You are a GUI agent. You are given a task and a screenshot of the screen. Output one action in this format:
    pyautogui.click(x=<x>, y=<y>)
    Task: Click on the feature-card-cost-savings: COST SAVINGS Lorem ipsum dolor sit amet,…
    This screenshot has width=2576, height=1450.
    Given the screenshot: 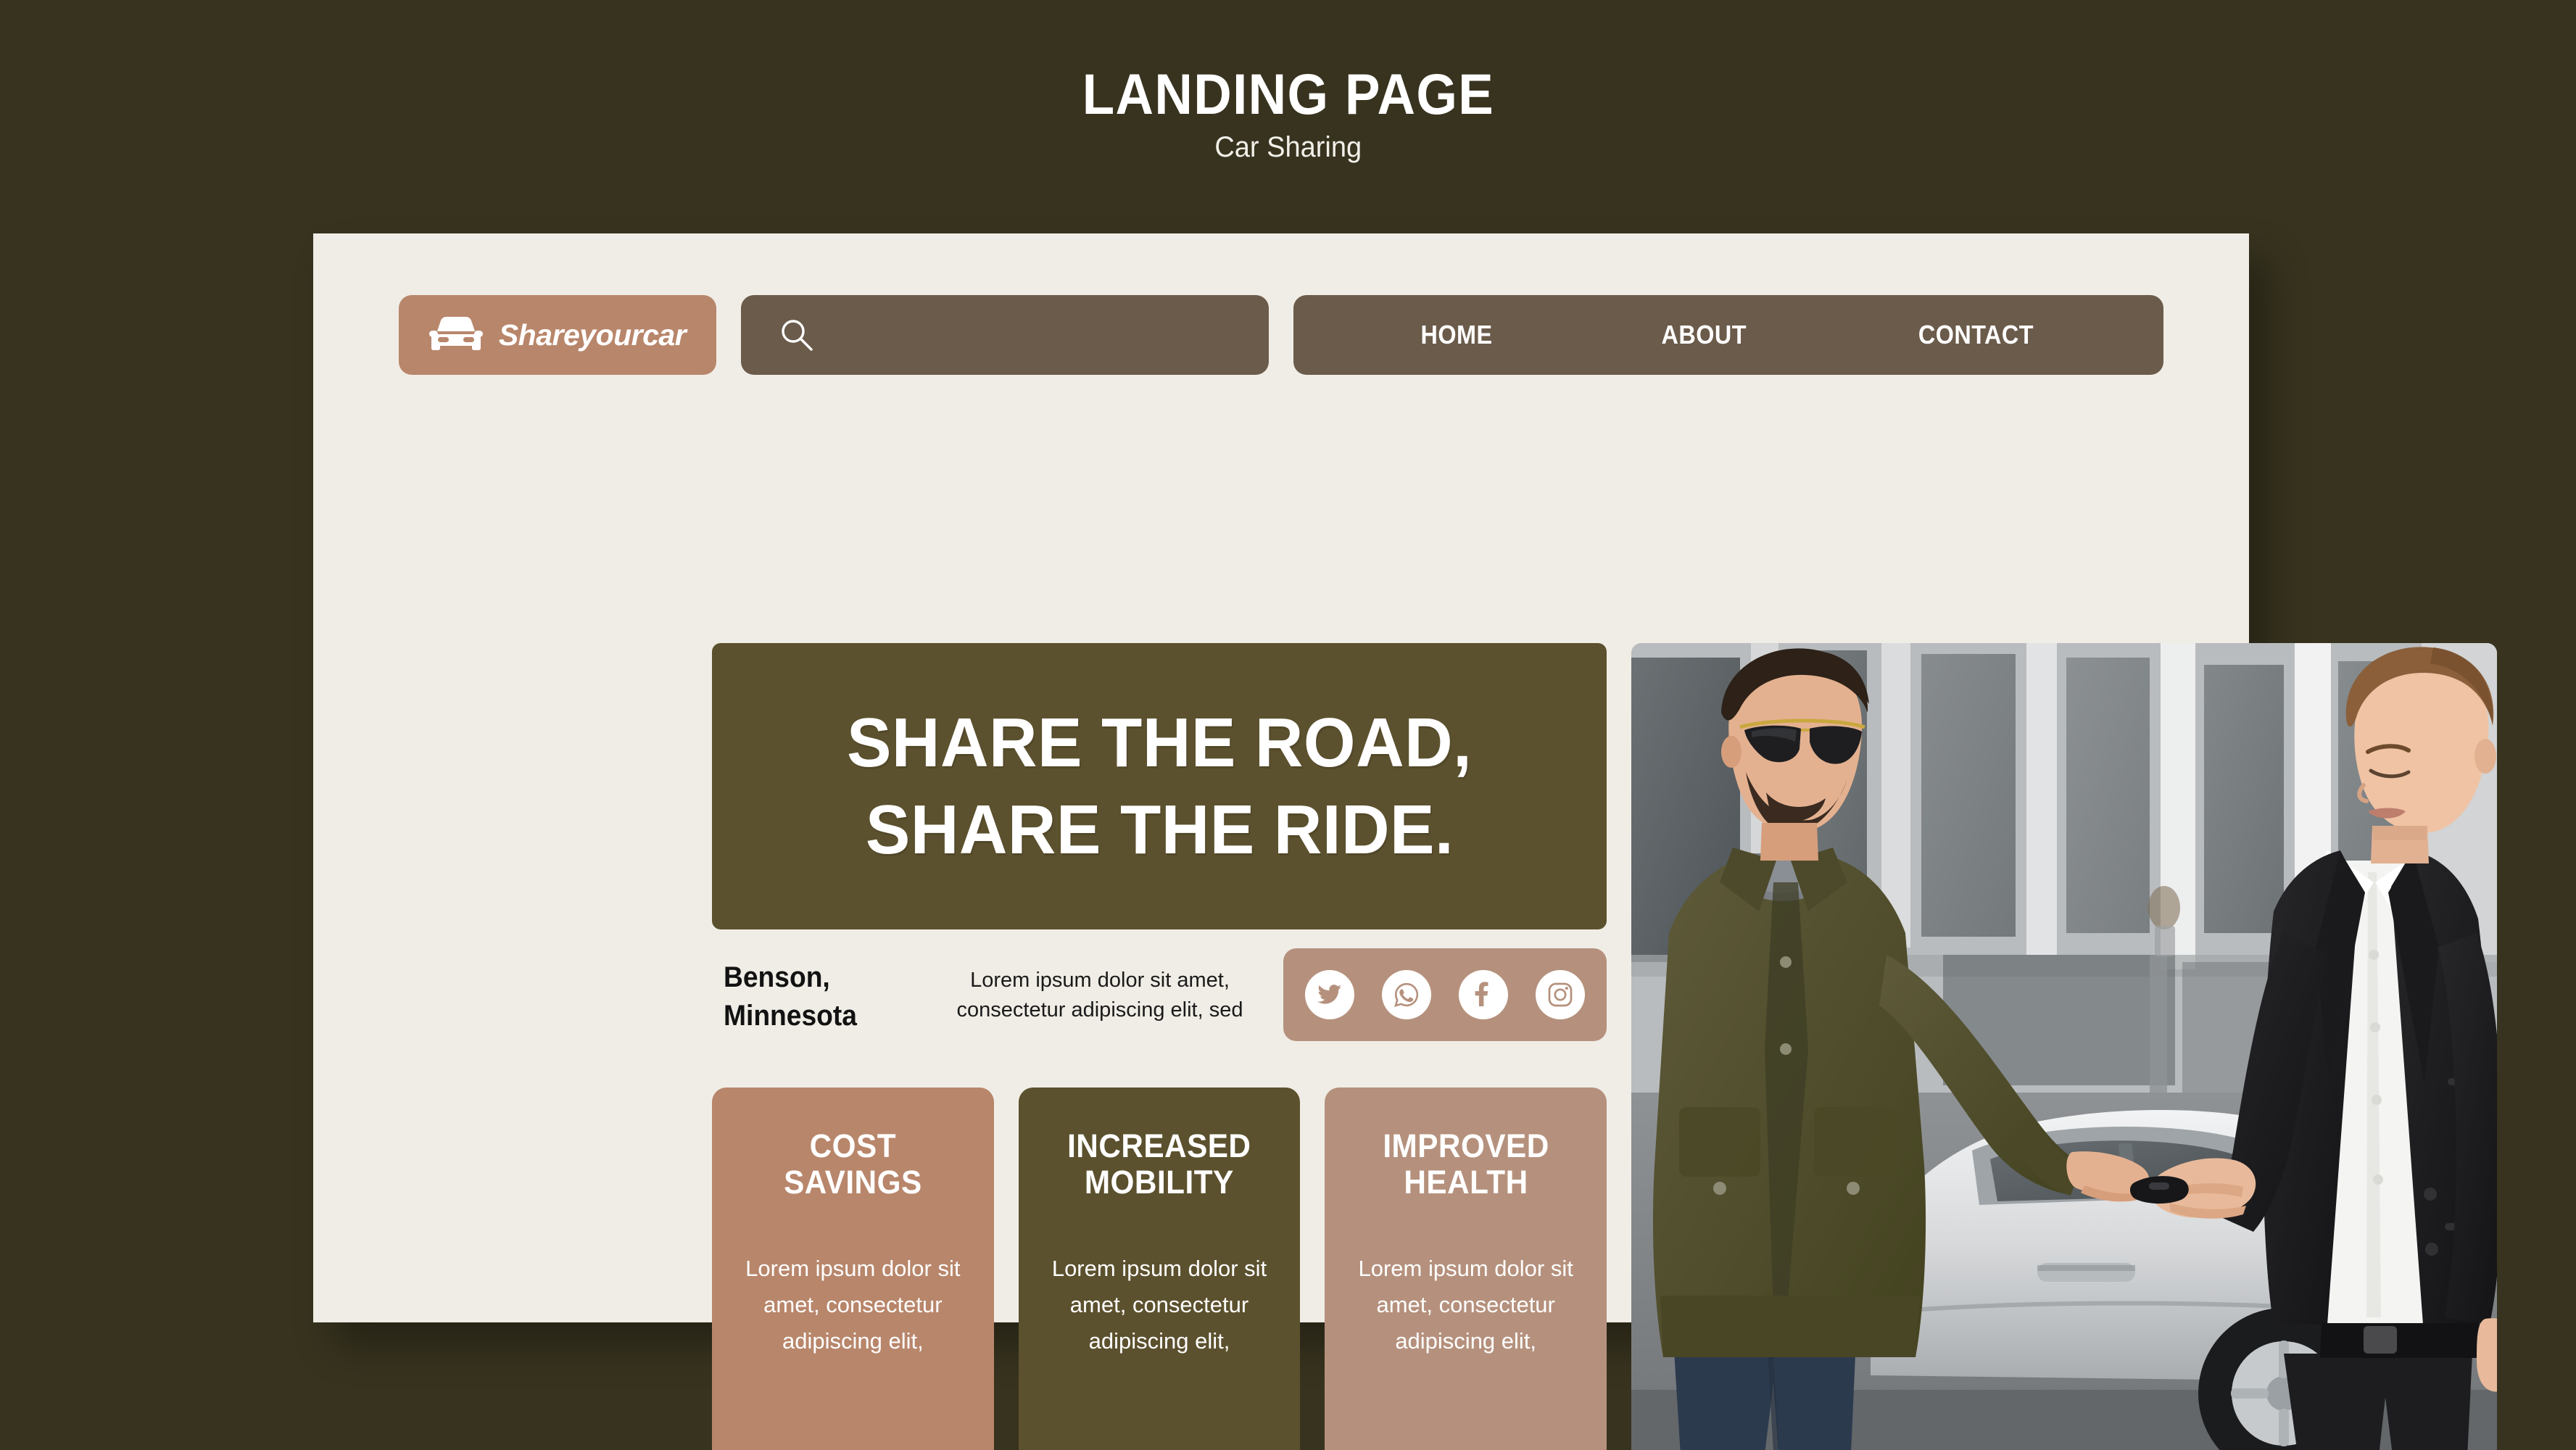 What is the action you would take?
    pyautogui.click(x=853, y=1269)
    